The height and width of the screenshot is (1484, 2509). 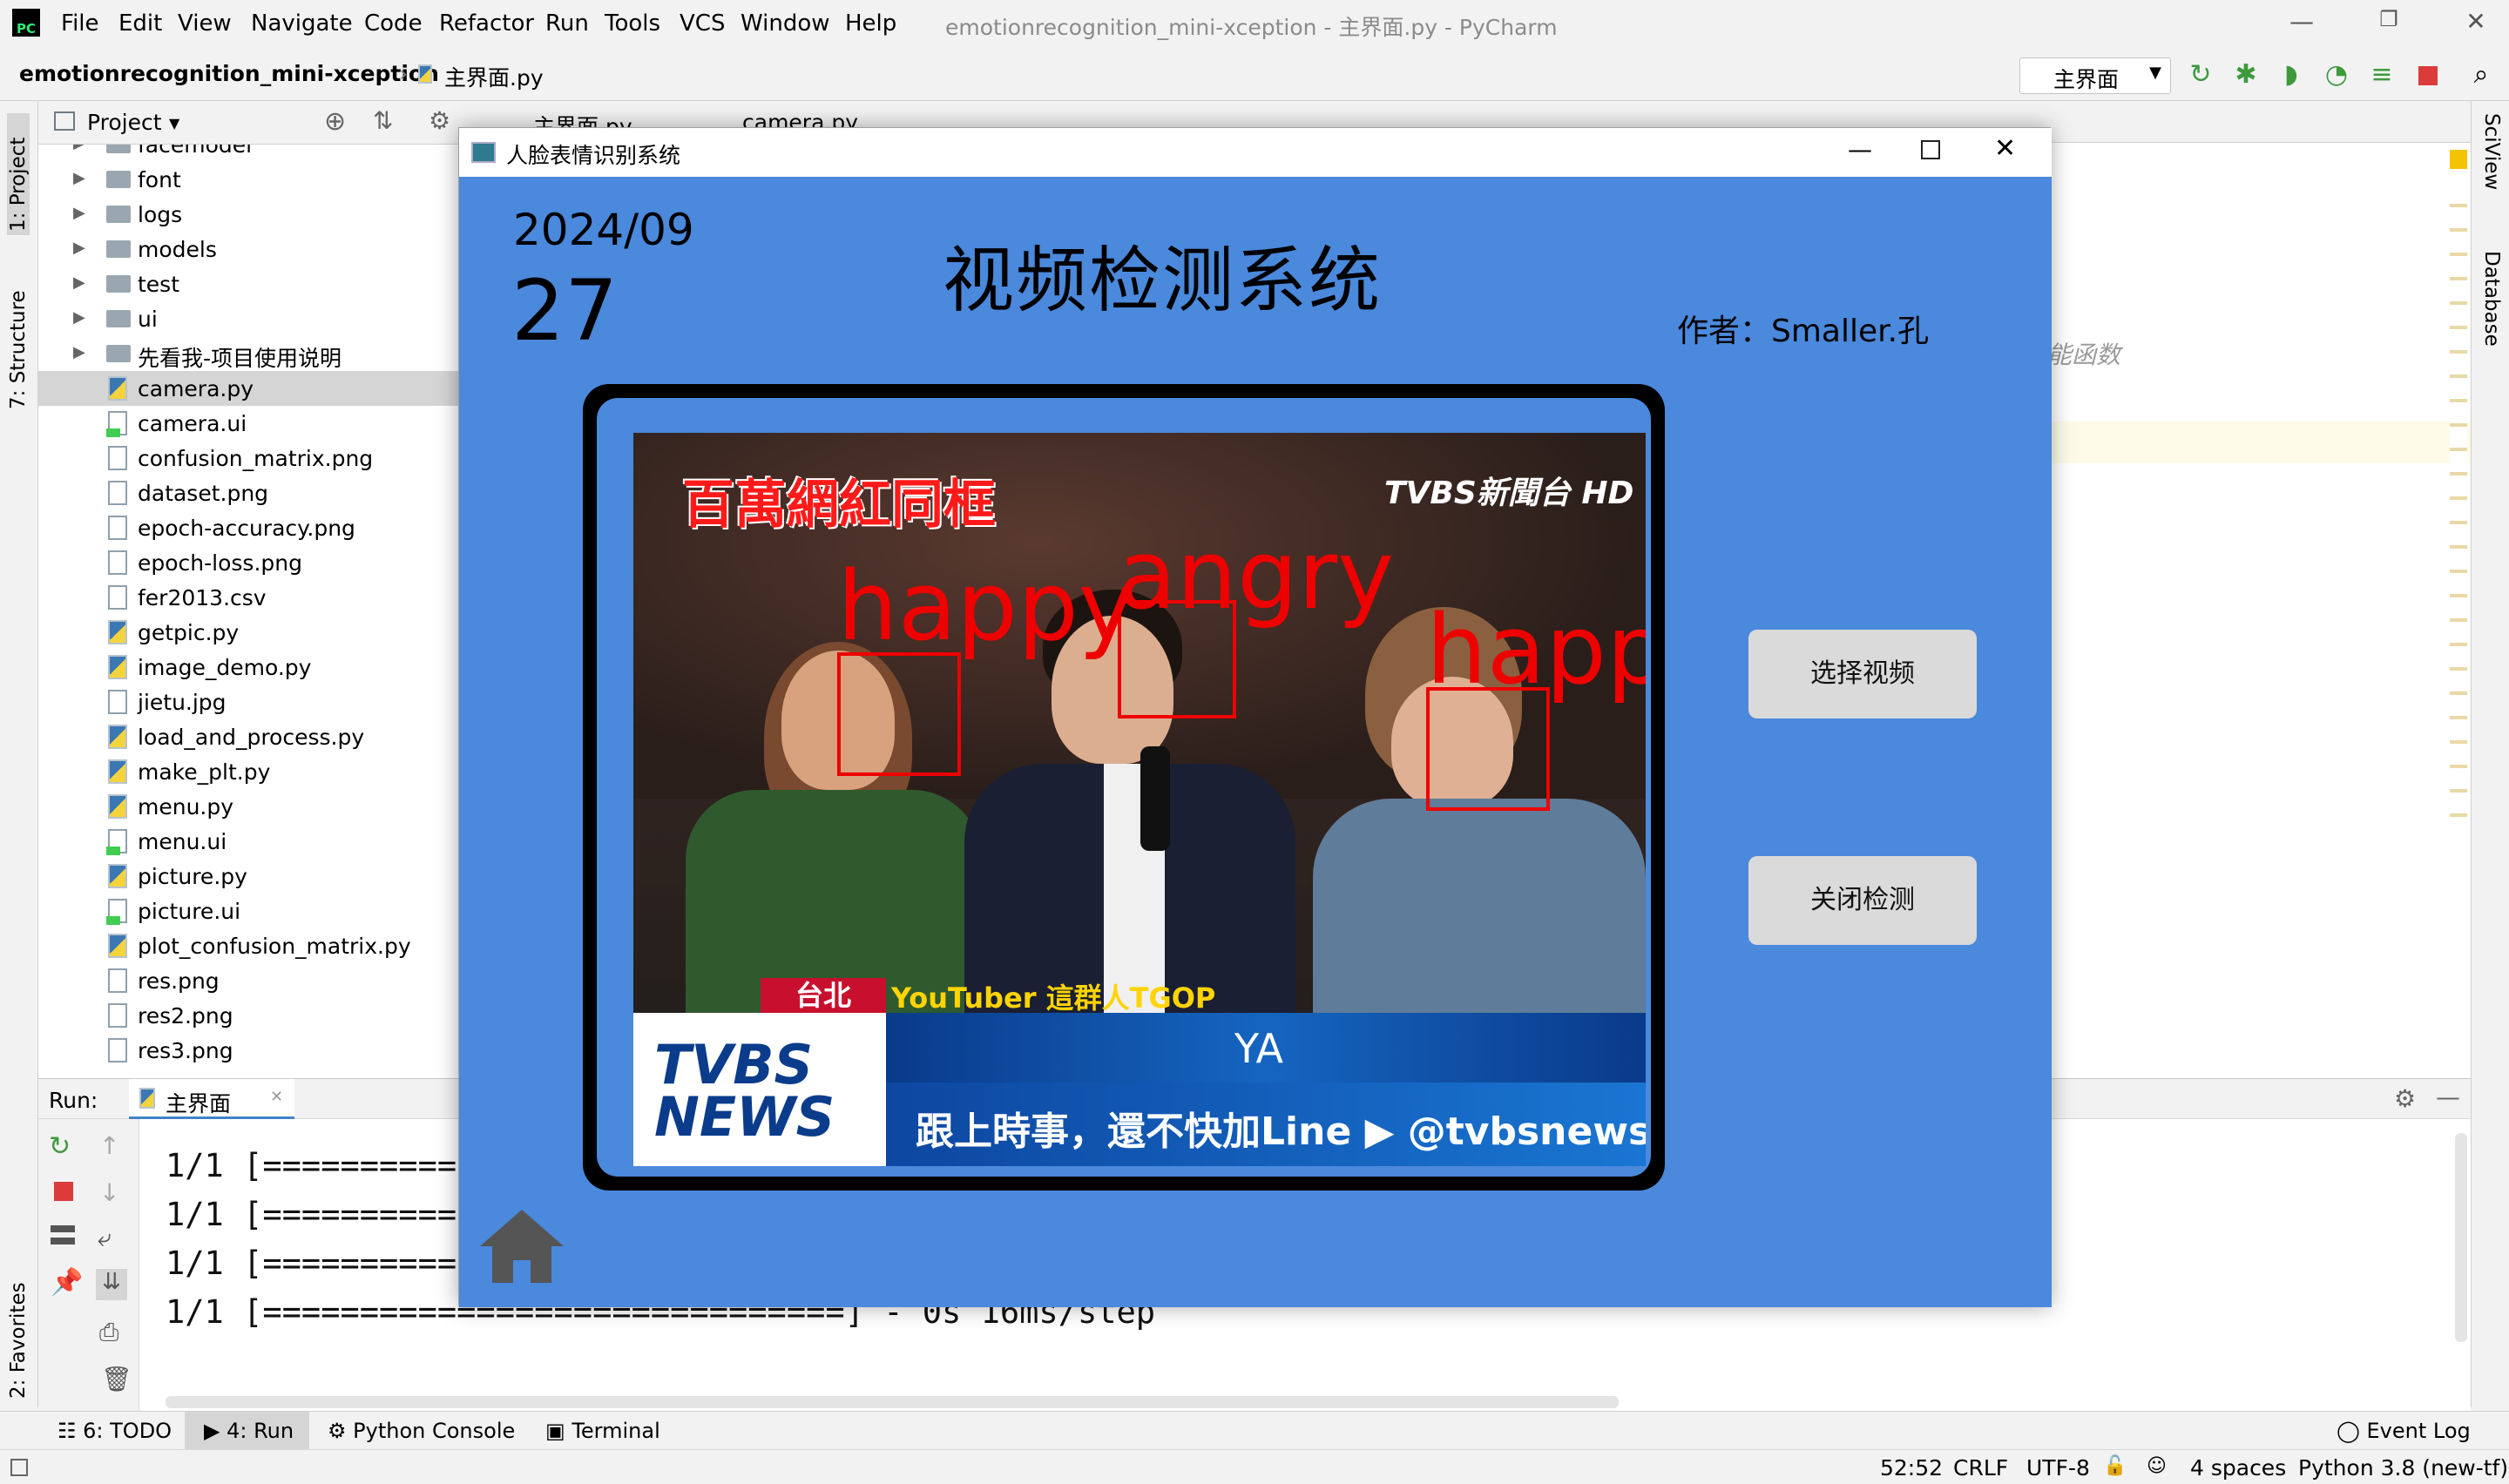 I want to click on search-icon: ⌕, so click(x=2481, y=75).